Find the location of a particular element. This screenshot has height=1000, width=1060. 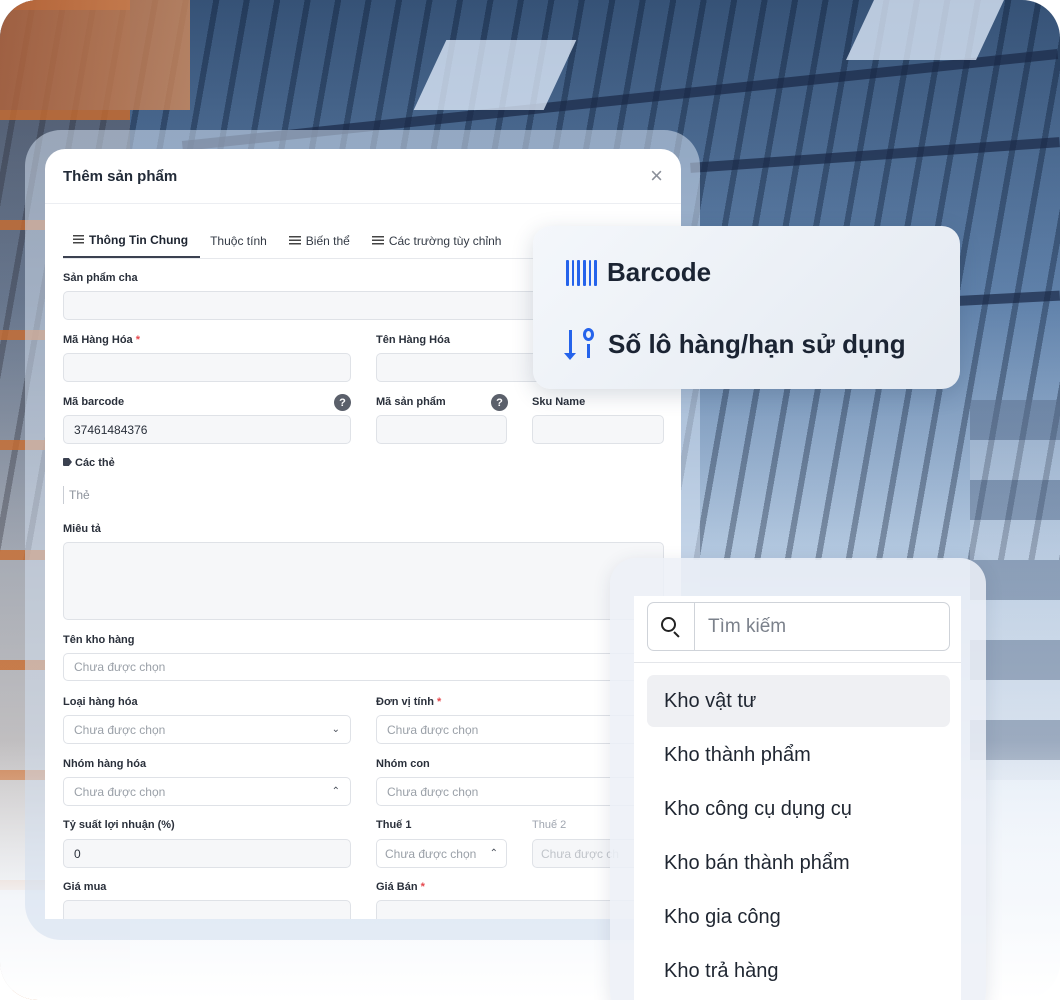

close-button: × is located at coordinates (656, 176).